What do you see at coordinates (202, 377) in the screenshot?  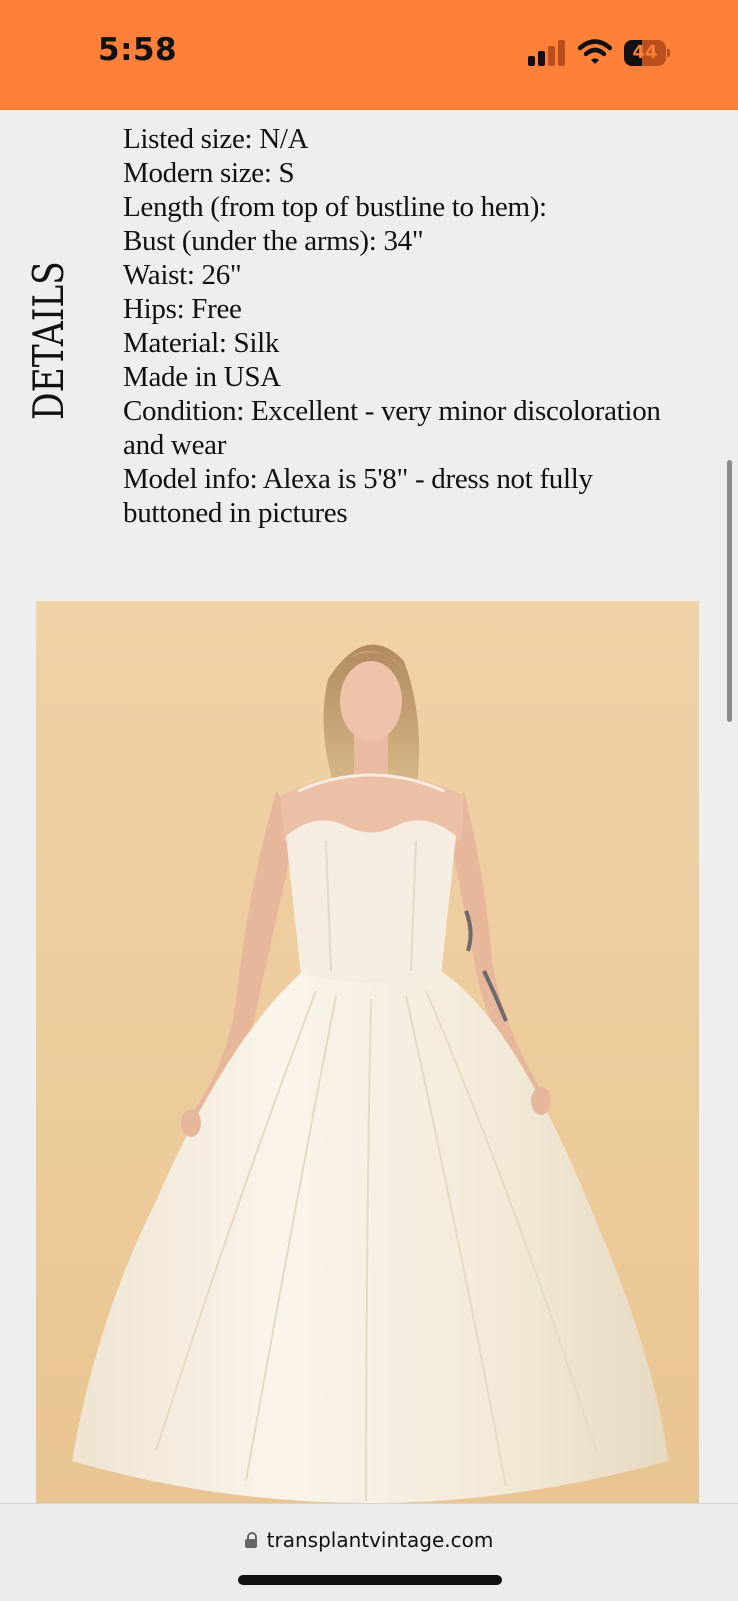 I see `detail-line: Made in USA` at bounding box center [202, 377].